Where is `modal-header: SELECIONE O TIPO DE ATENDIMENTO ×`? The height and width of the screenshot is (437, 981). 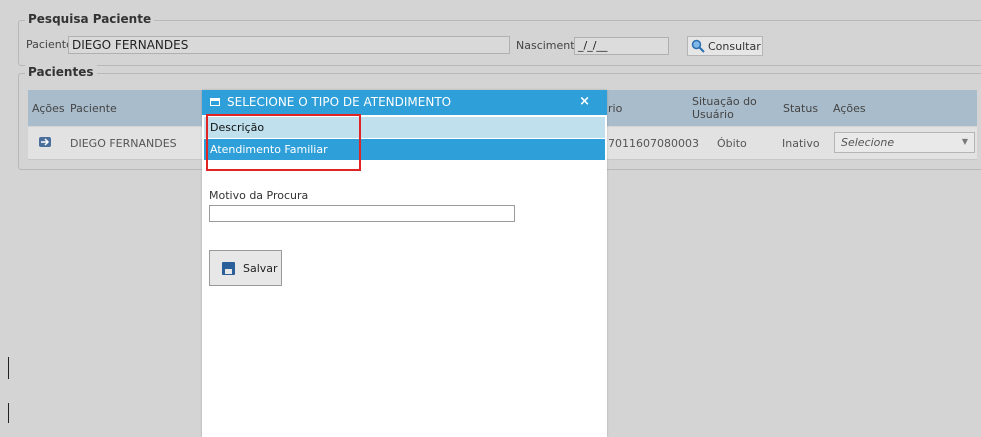
modal-header: SELECIONE O TIPO DE ATENDIMENTO × is located at coordinates (404, 102).